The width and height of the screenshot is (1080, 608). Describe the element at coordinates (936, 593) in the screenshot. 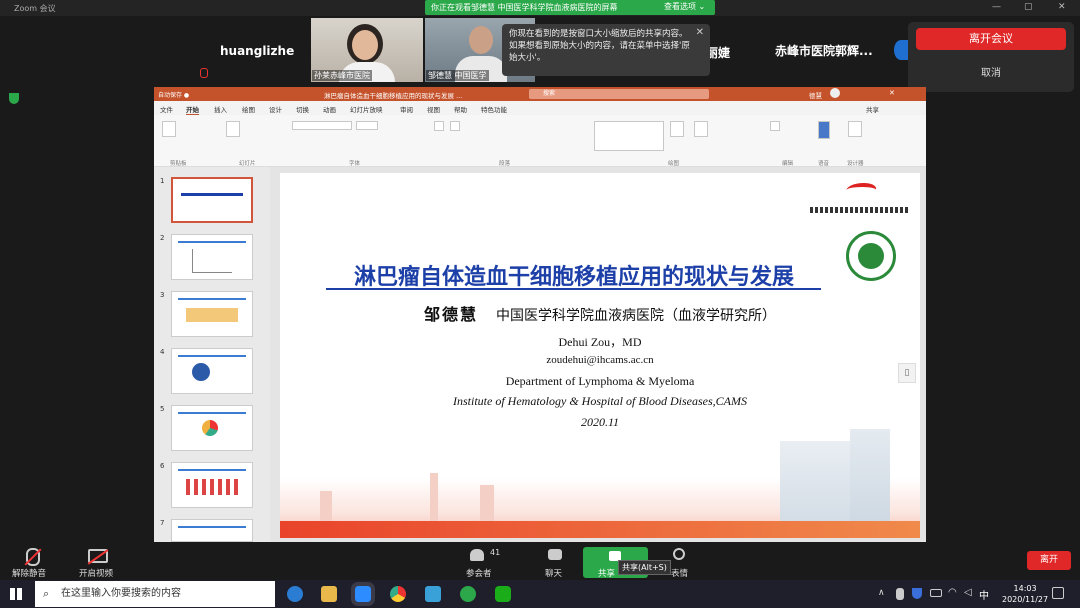

I see `battery-icon` at that location.